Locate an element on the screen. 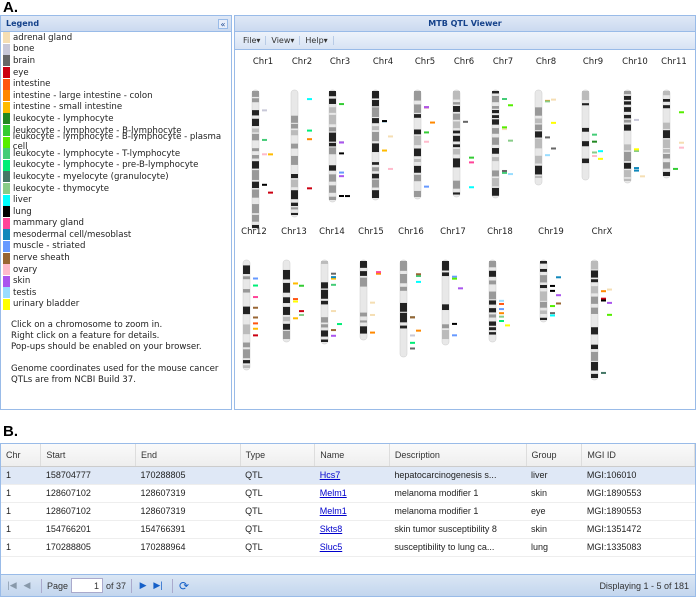 This screenshot has width=696, height=599. last-page-icon: ▶| is located at coordinates (158, 585).